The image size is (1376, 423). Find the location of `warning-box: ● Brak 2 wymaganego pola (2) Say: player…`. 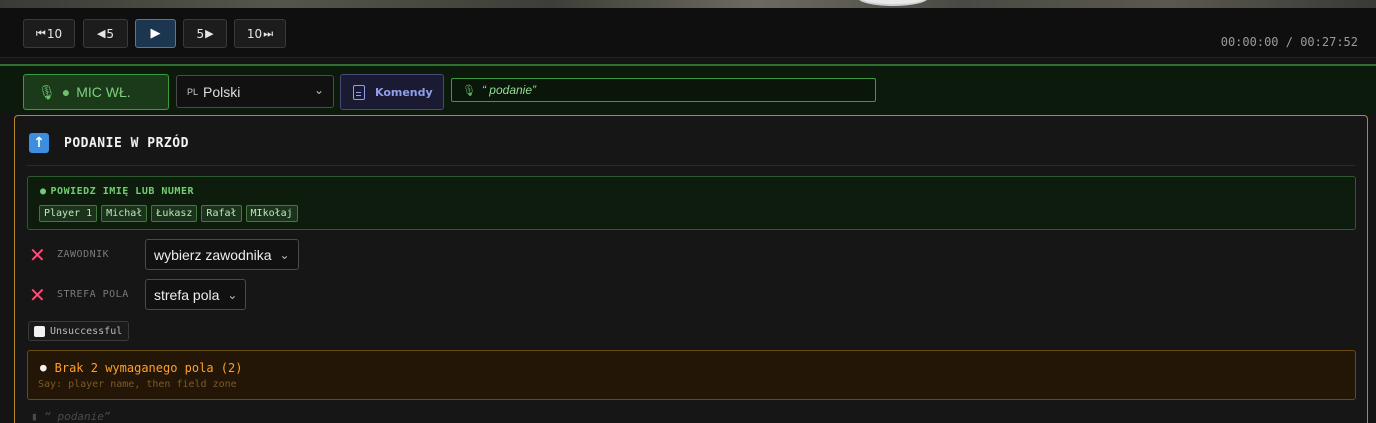

warning-box: ● Brak 2 wymaganego pola (2) Say: player… is located at coordinates (691, 375).